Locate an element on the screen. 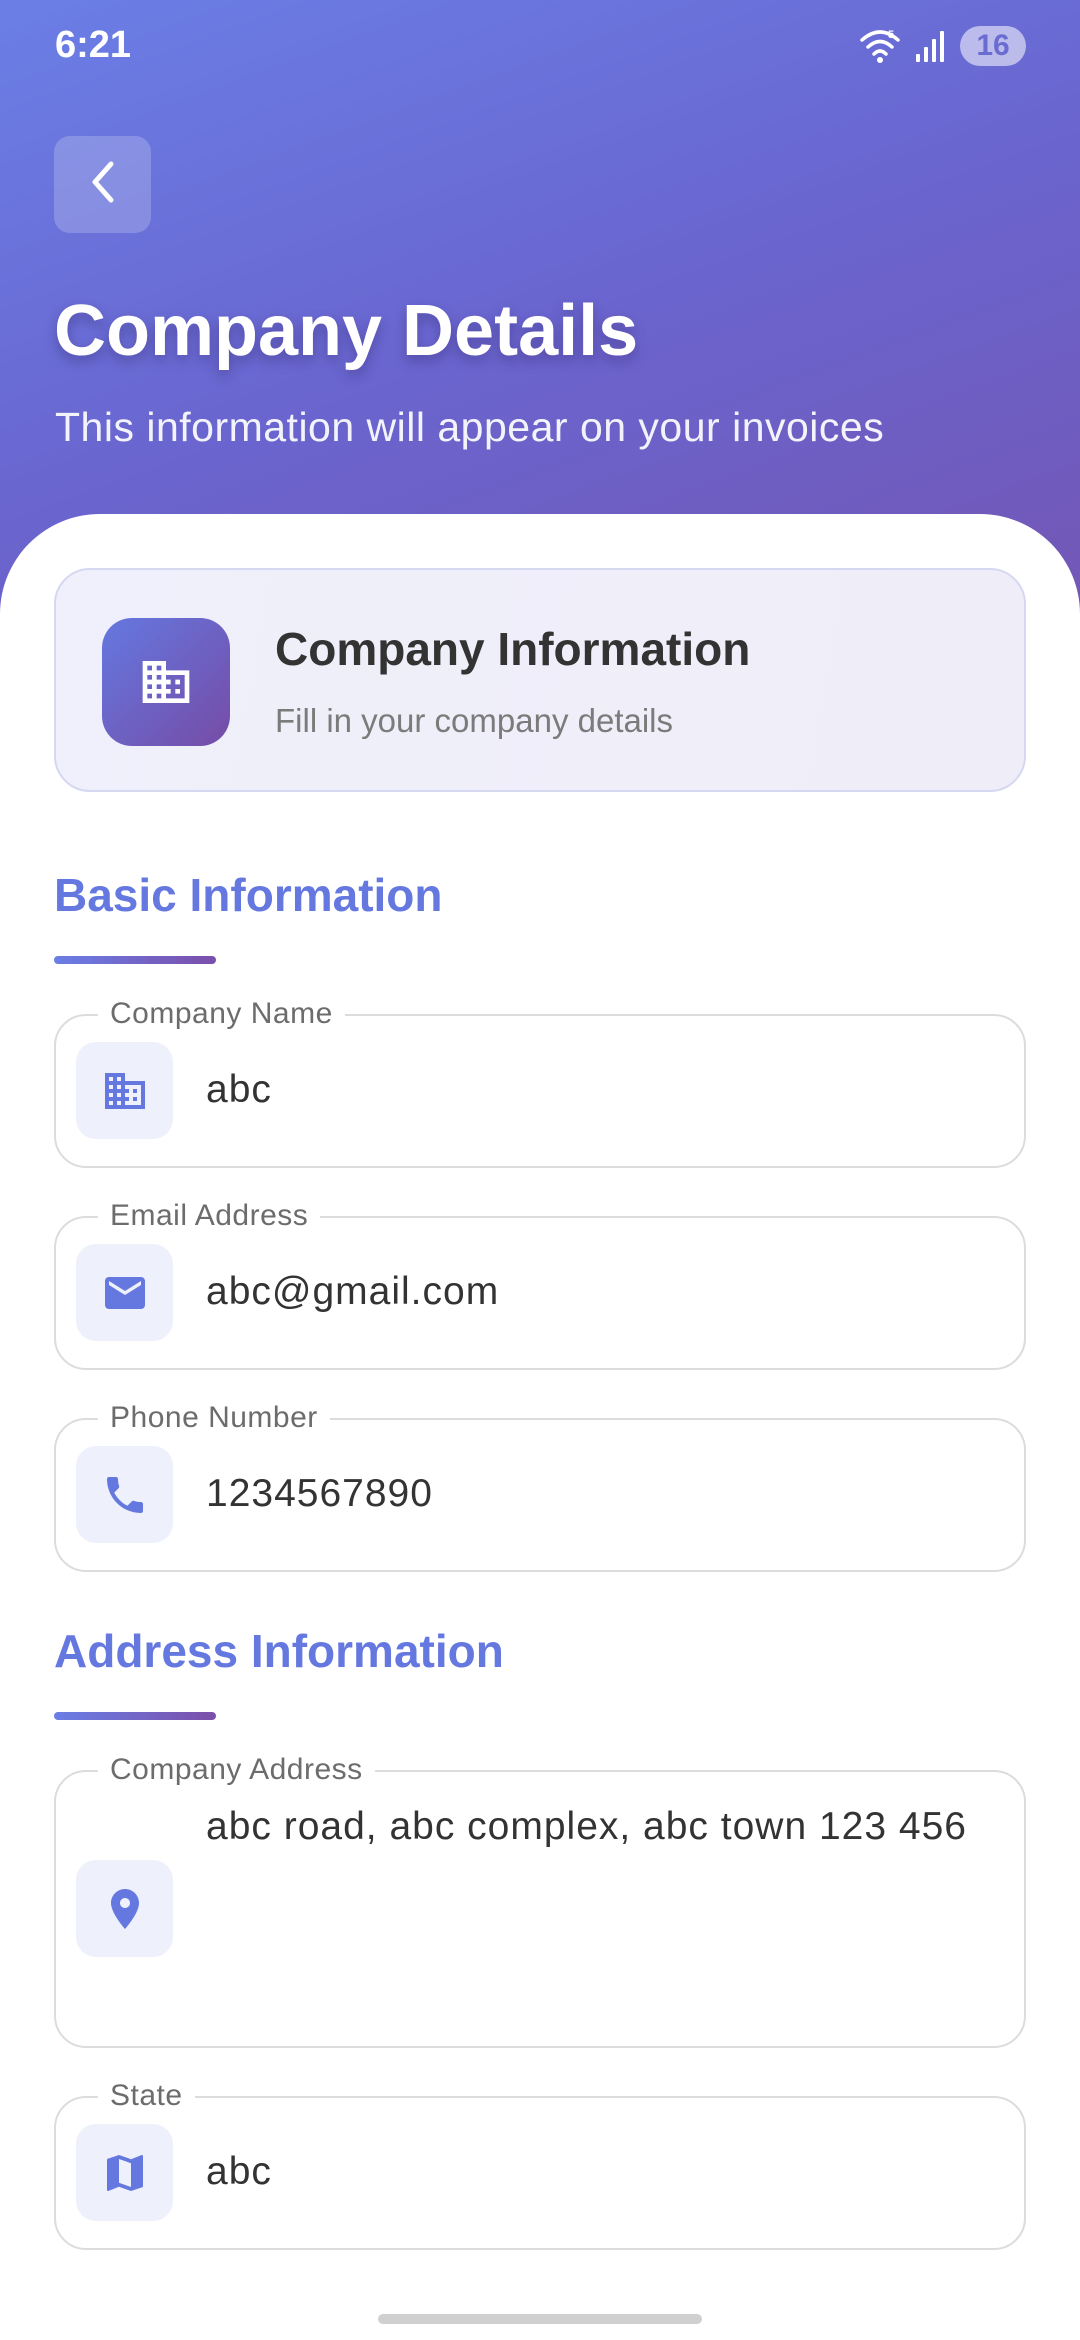  company-name-field: Company Name abc is located at coordinates (540, 1082).